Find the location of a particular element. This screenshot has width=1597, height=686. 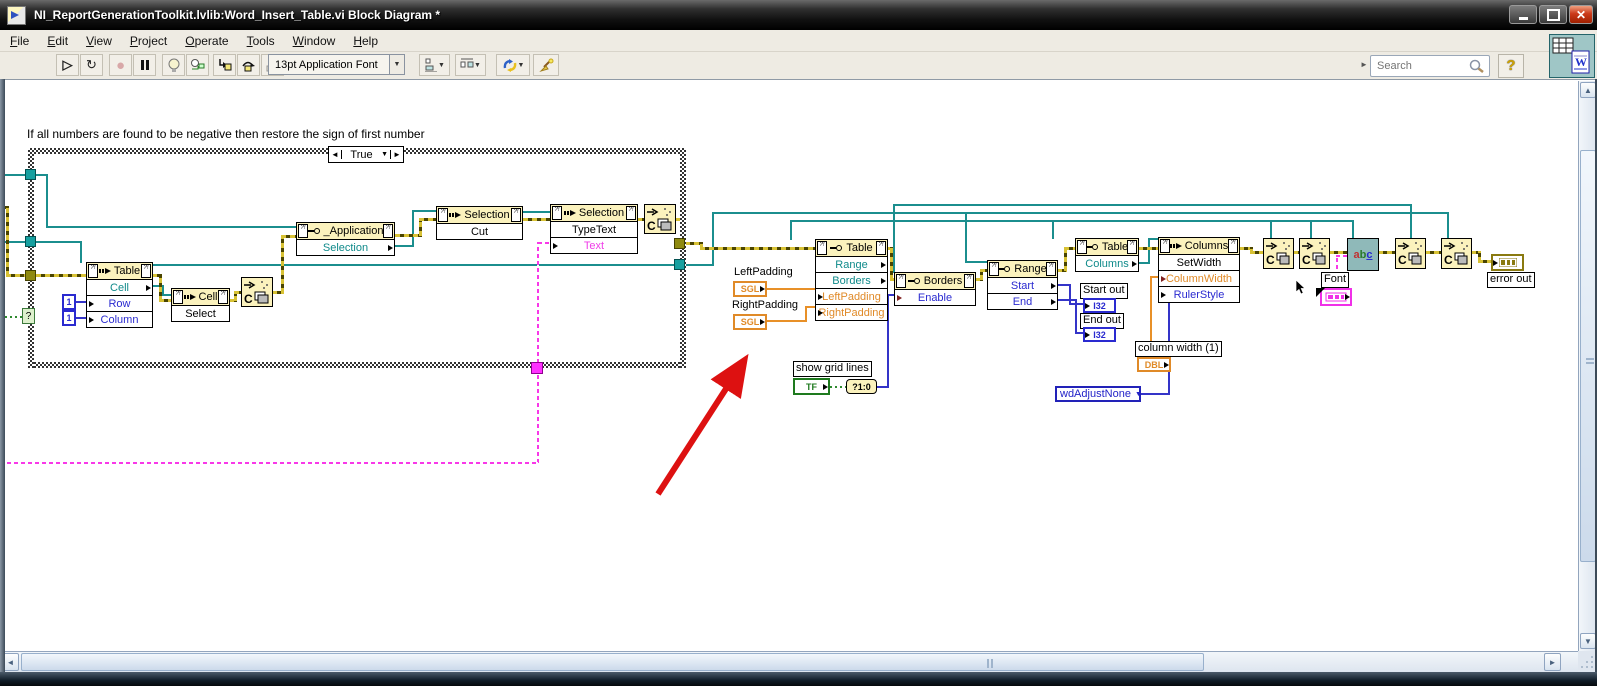

dbl-control-column-width: DBL is located at coordinates (1154, 364).